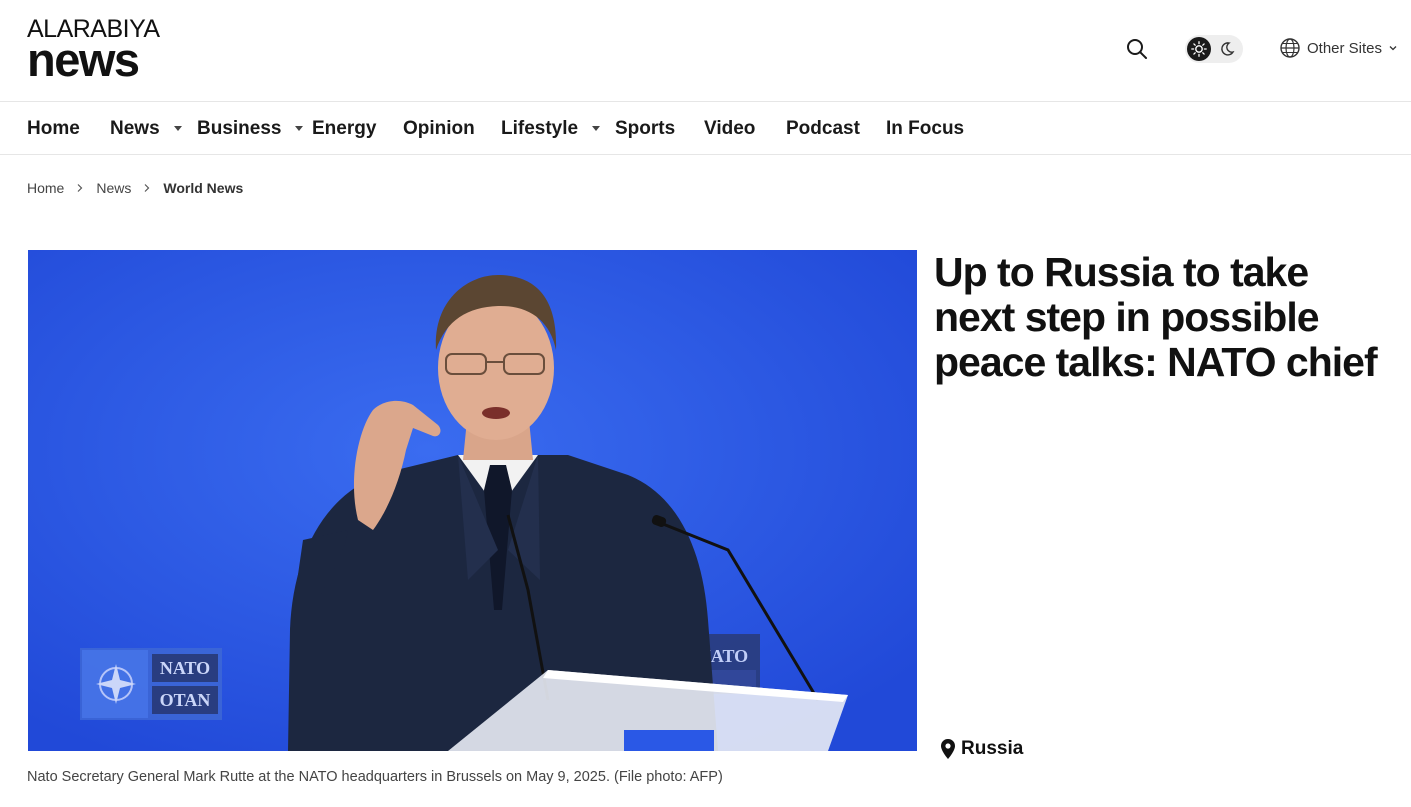  I want to click on breadcrumb-home: Home, so click(45, 188).